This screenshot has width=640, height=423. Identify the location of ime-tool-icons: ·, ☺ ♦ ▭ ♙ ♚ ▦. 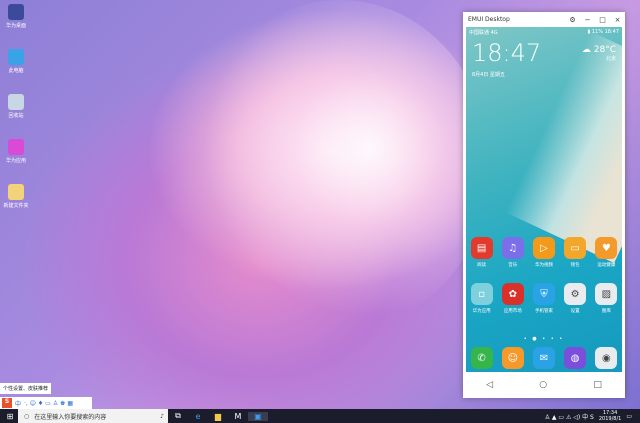
(48, 403).